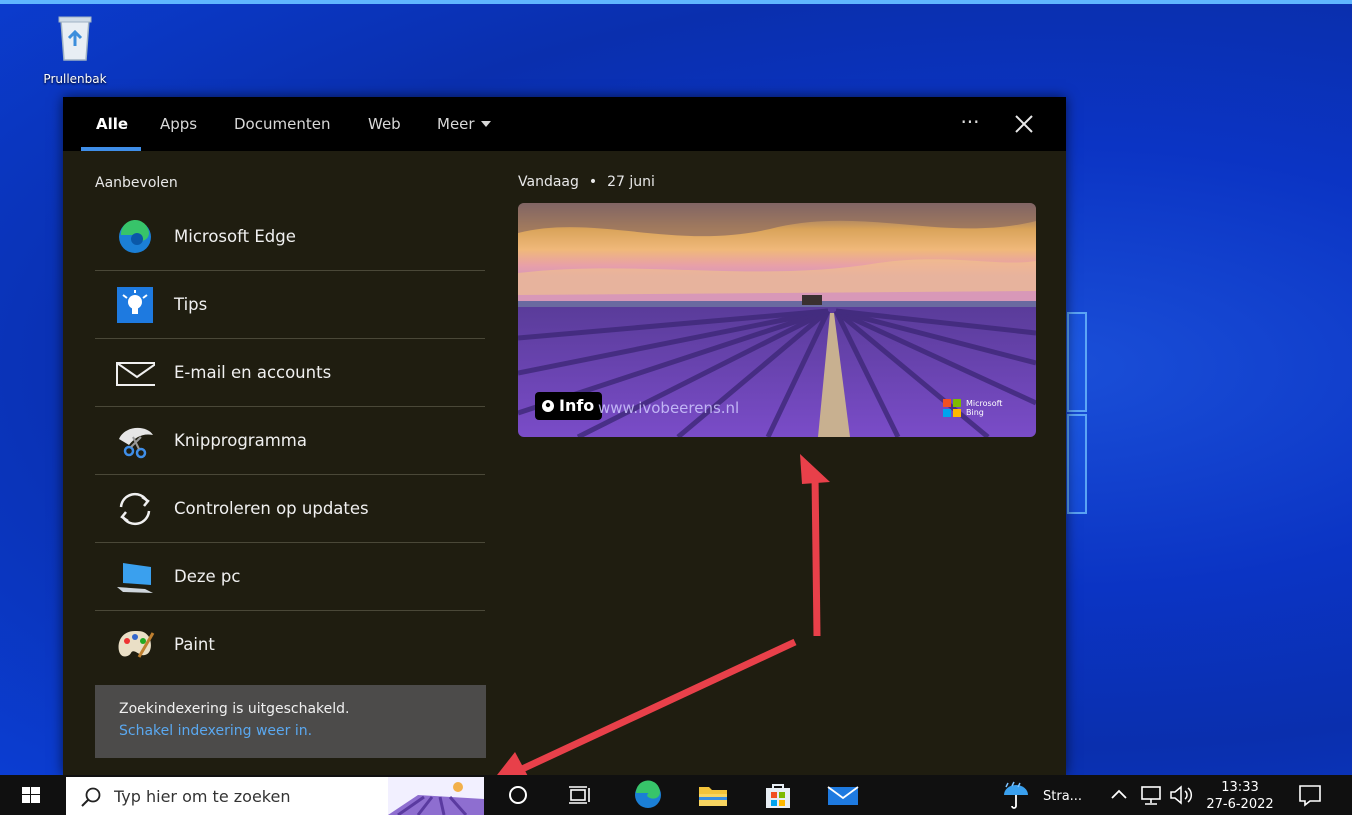  I want to click on edge-icon, so click(135, 236).